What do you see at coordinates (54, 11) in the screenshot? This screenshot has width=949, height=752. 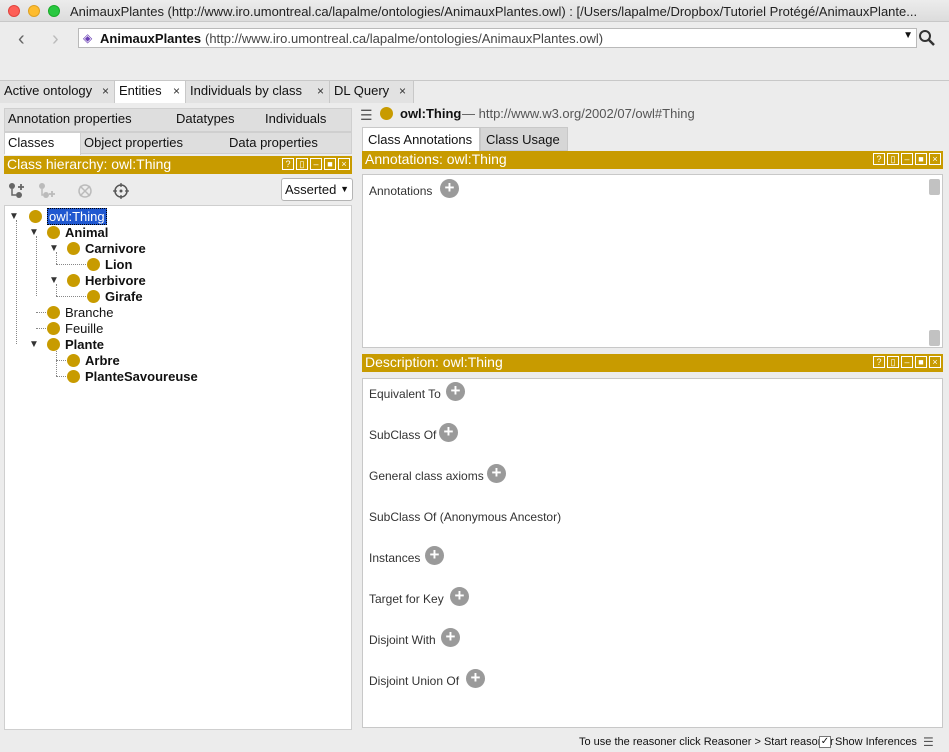 I see `zoom-window-button` at bounding box center [54, 11].